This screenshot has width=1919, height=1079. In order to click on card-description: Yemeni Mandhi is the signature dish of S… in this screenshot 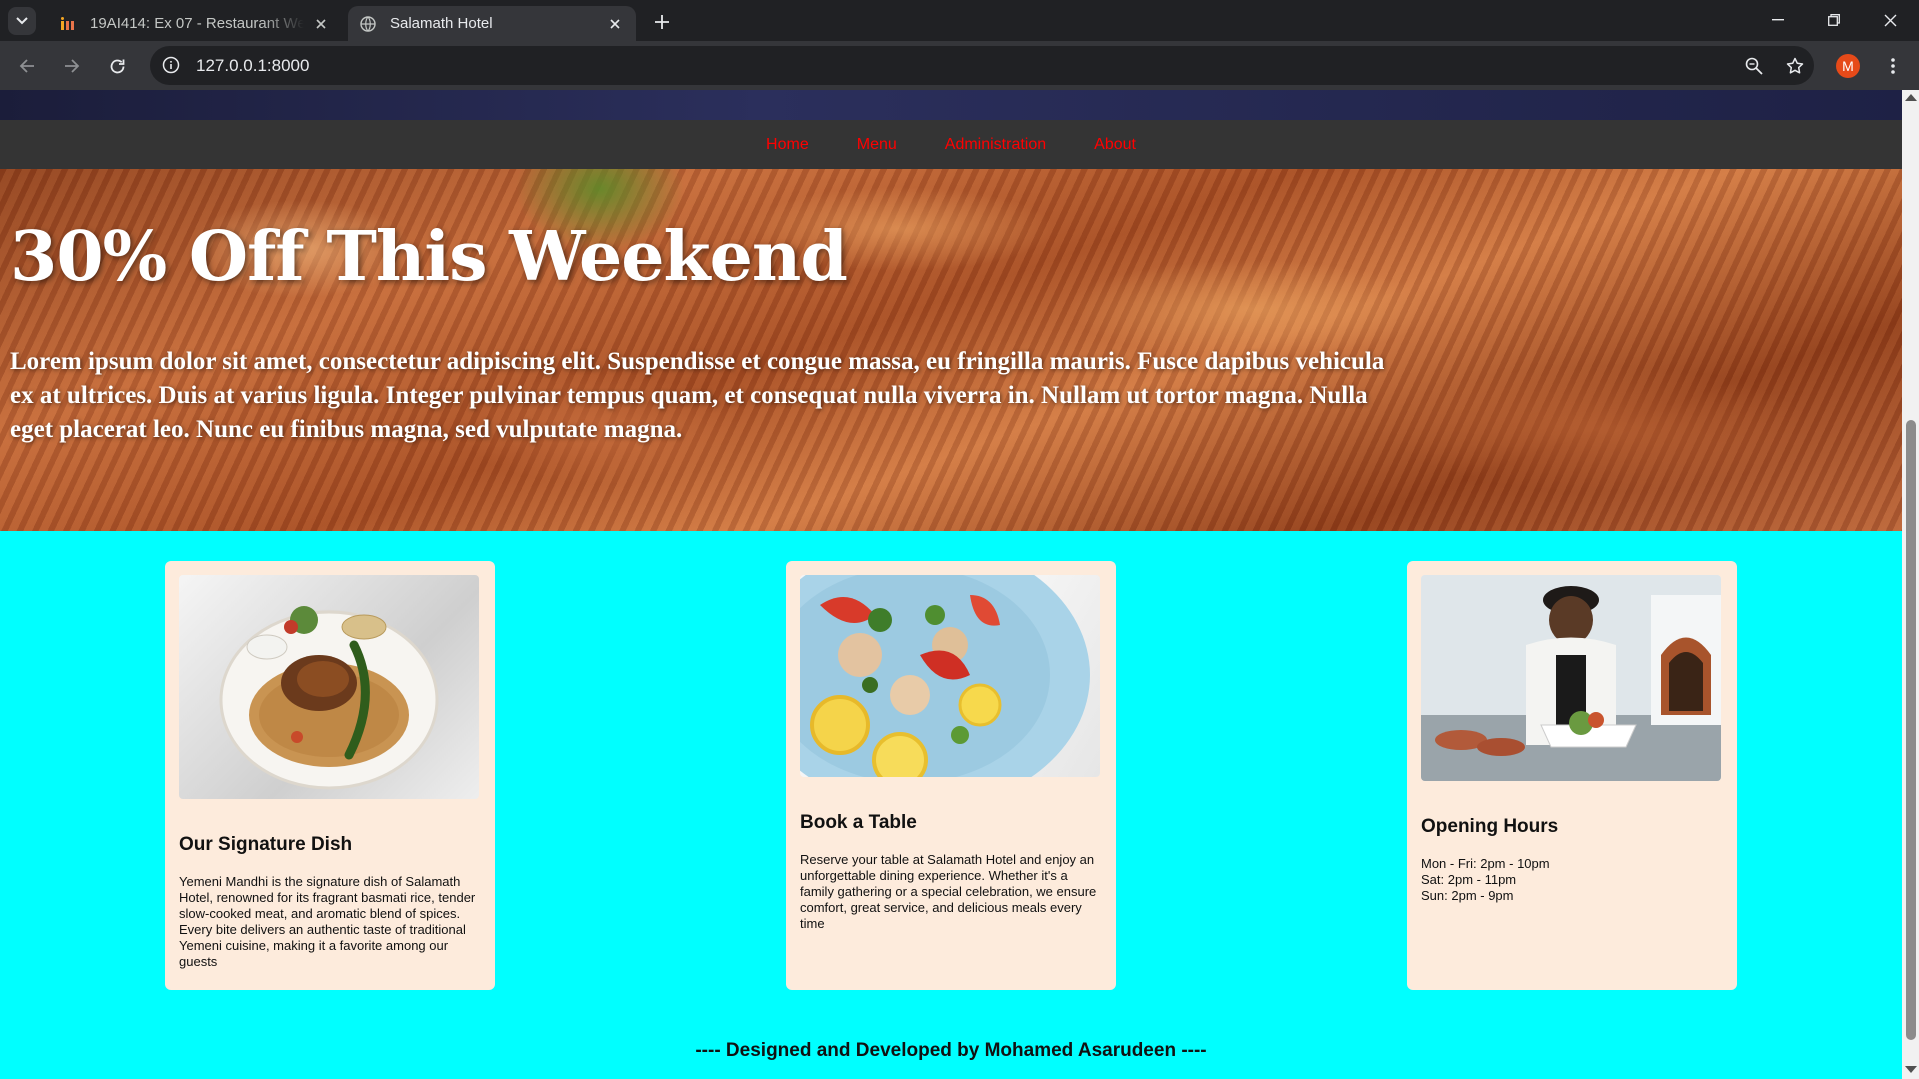, I will do `click(327, 921)`.